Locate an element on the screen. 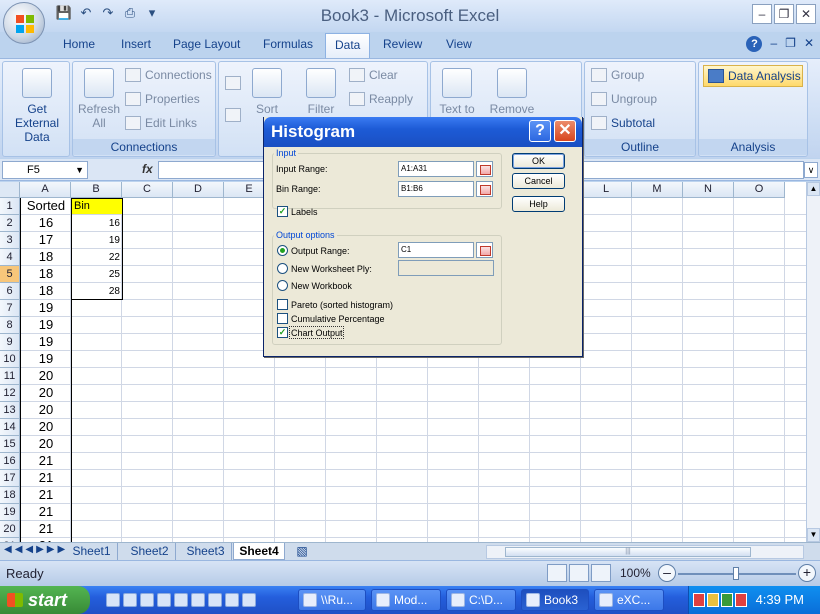 Image resolution: width=820 pixels, height=614 pixels. page-break-view-icon is located at coordinates (601, 573).